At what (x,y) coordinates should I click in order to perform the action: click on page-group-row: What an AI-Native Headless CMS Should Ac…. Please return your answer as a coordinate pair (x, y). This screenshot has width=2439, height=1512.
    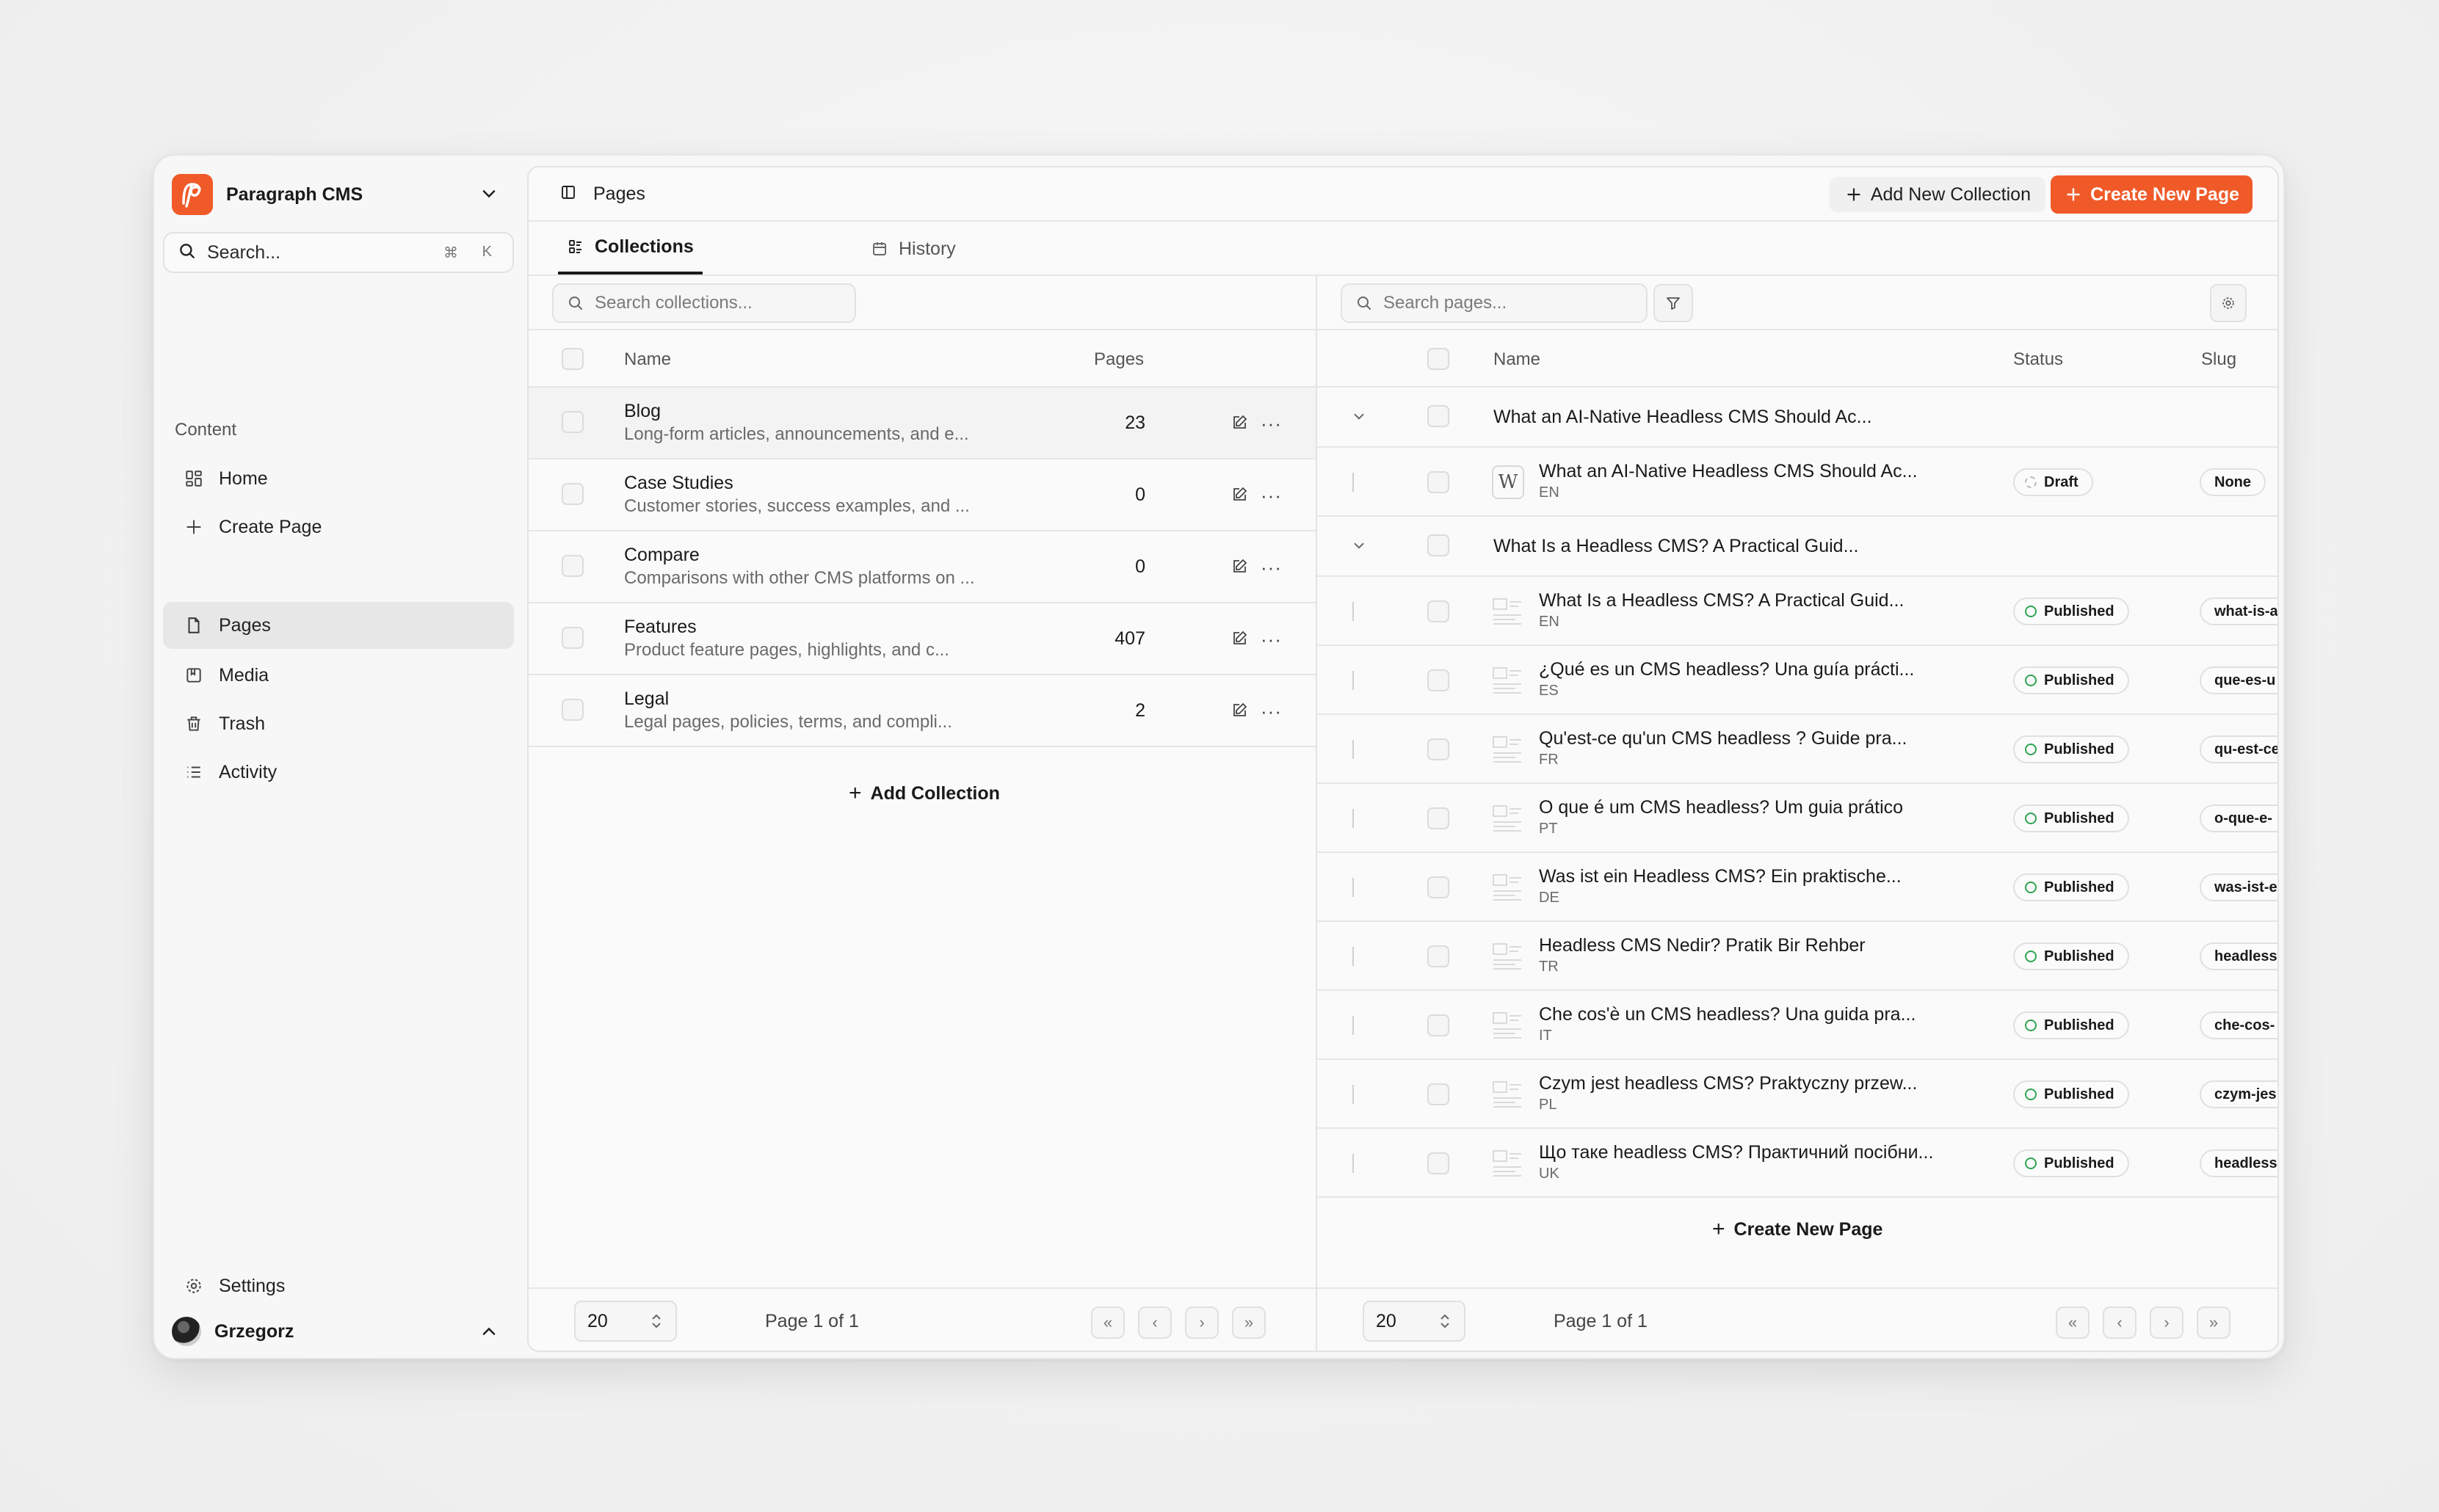
    Looking at the image, I should click on (1797, 418).